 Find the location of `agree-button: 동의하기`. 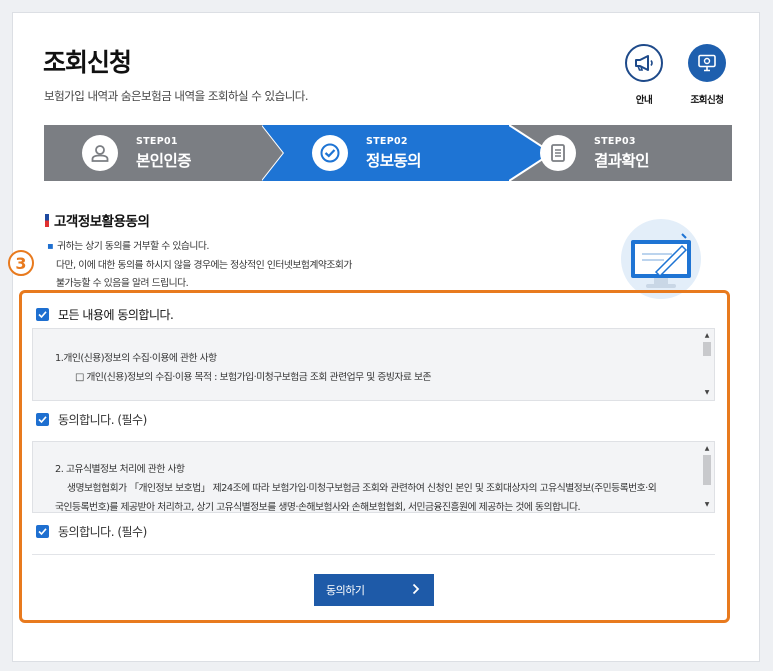

agree-button: 동의하기 is located at coordinates (374, 590).